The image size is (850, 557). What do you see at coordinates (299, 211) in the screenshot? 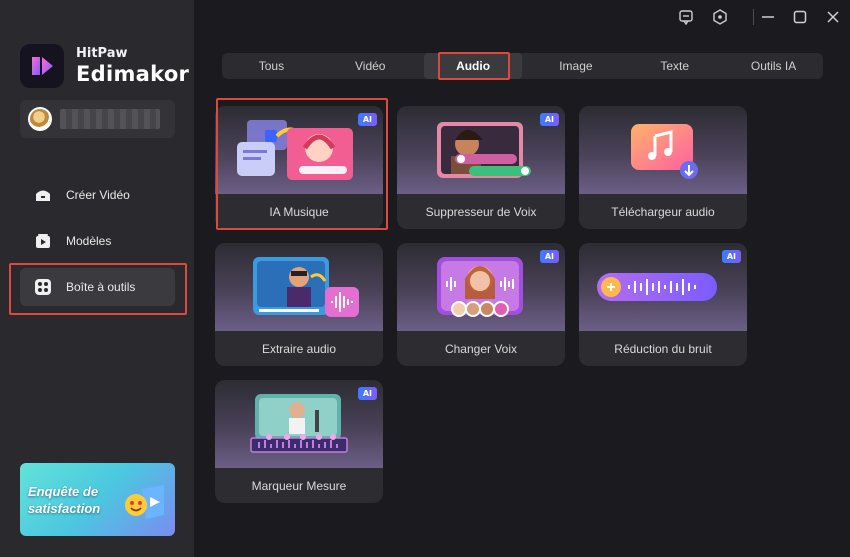
I see `tool-label: IA Musique` at bounding box center [299, 211].